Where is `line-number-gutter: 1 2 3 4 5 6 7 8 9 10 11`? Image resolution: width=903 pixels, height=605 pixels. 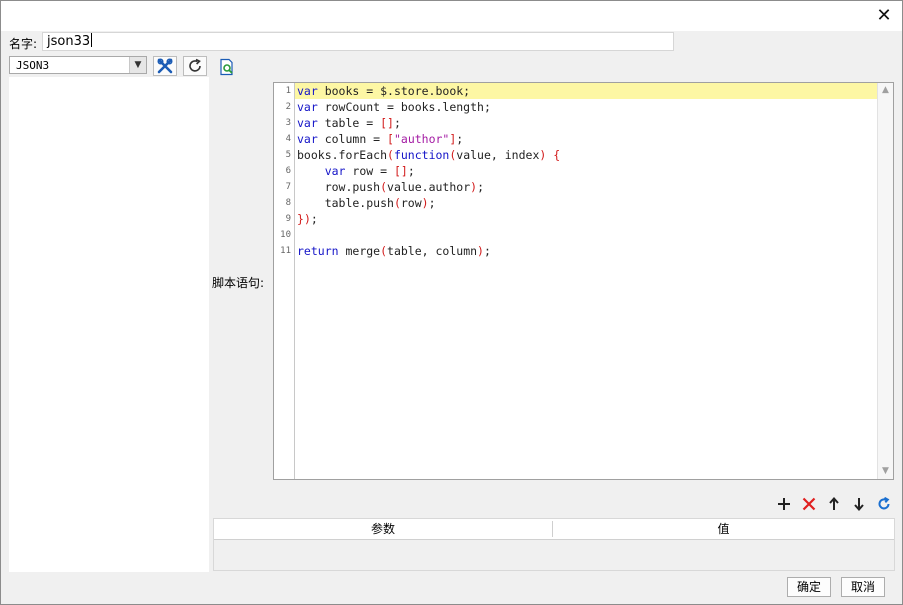
line-number-gutter: 1 2 3 4 5 6 7 8 9 10 11 is located at coordinates (284, 281).